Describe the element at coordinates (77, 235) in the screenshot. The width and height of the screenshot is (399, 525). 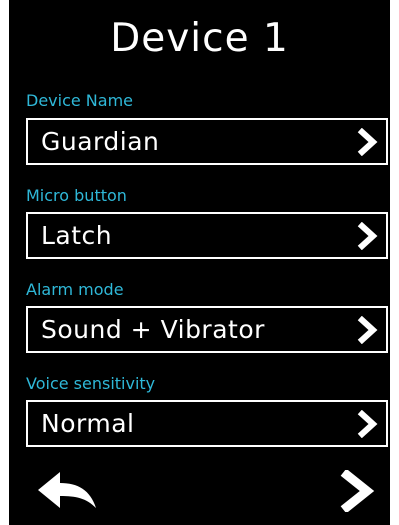
I see `micro-button-value: Latch` at that location.